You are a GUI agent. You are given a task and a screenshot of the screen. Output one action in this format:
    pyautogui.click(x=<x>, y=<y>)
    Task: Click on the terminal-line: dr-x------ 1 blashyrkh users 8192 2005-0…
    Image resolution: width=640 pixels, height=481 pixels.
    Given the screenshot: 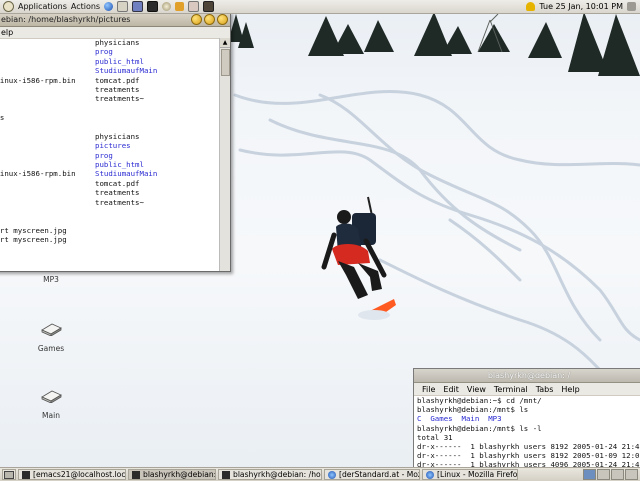 What is the action you would take?
    pyautogui.click(x=528, y=446)
    